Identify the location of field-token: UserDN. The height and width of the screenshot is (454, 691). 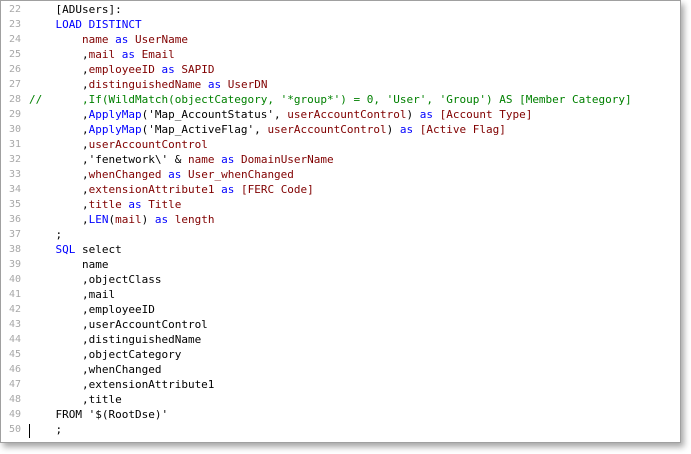
(247, 84).